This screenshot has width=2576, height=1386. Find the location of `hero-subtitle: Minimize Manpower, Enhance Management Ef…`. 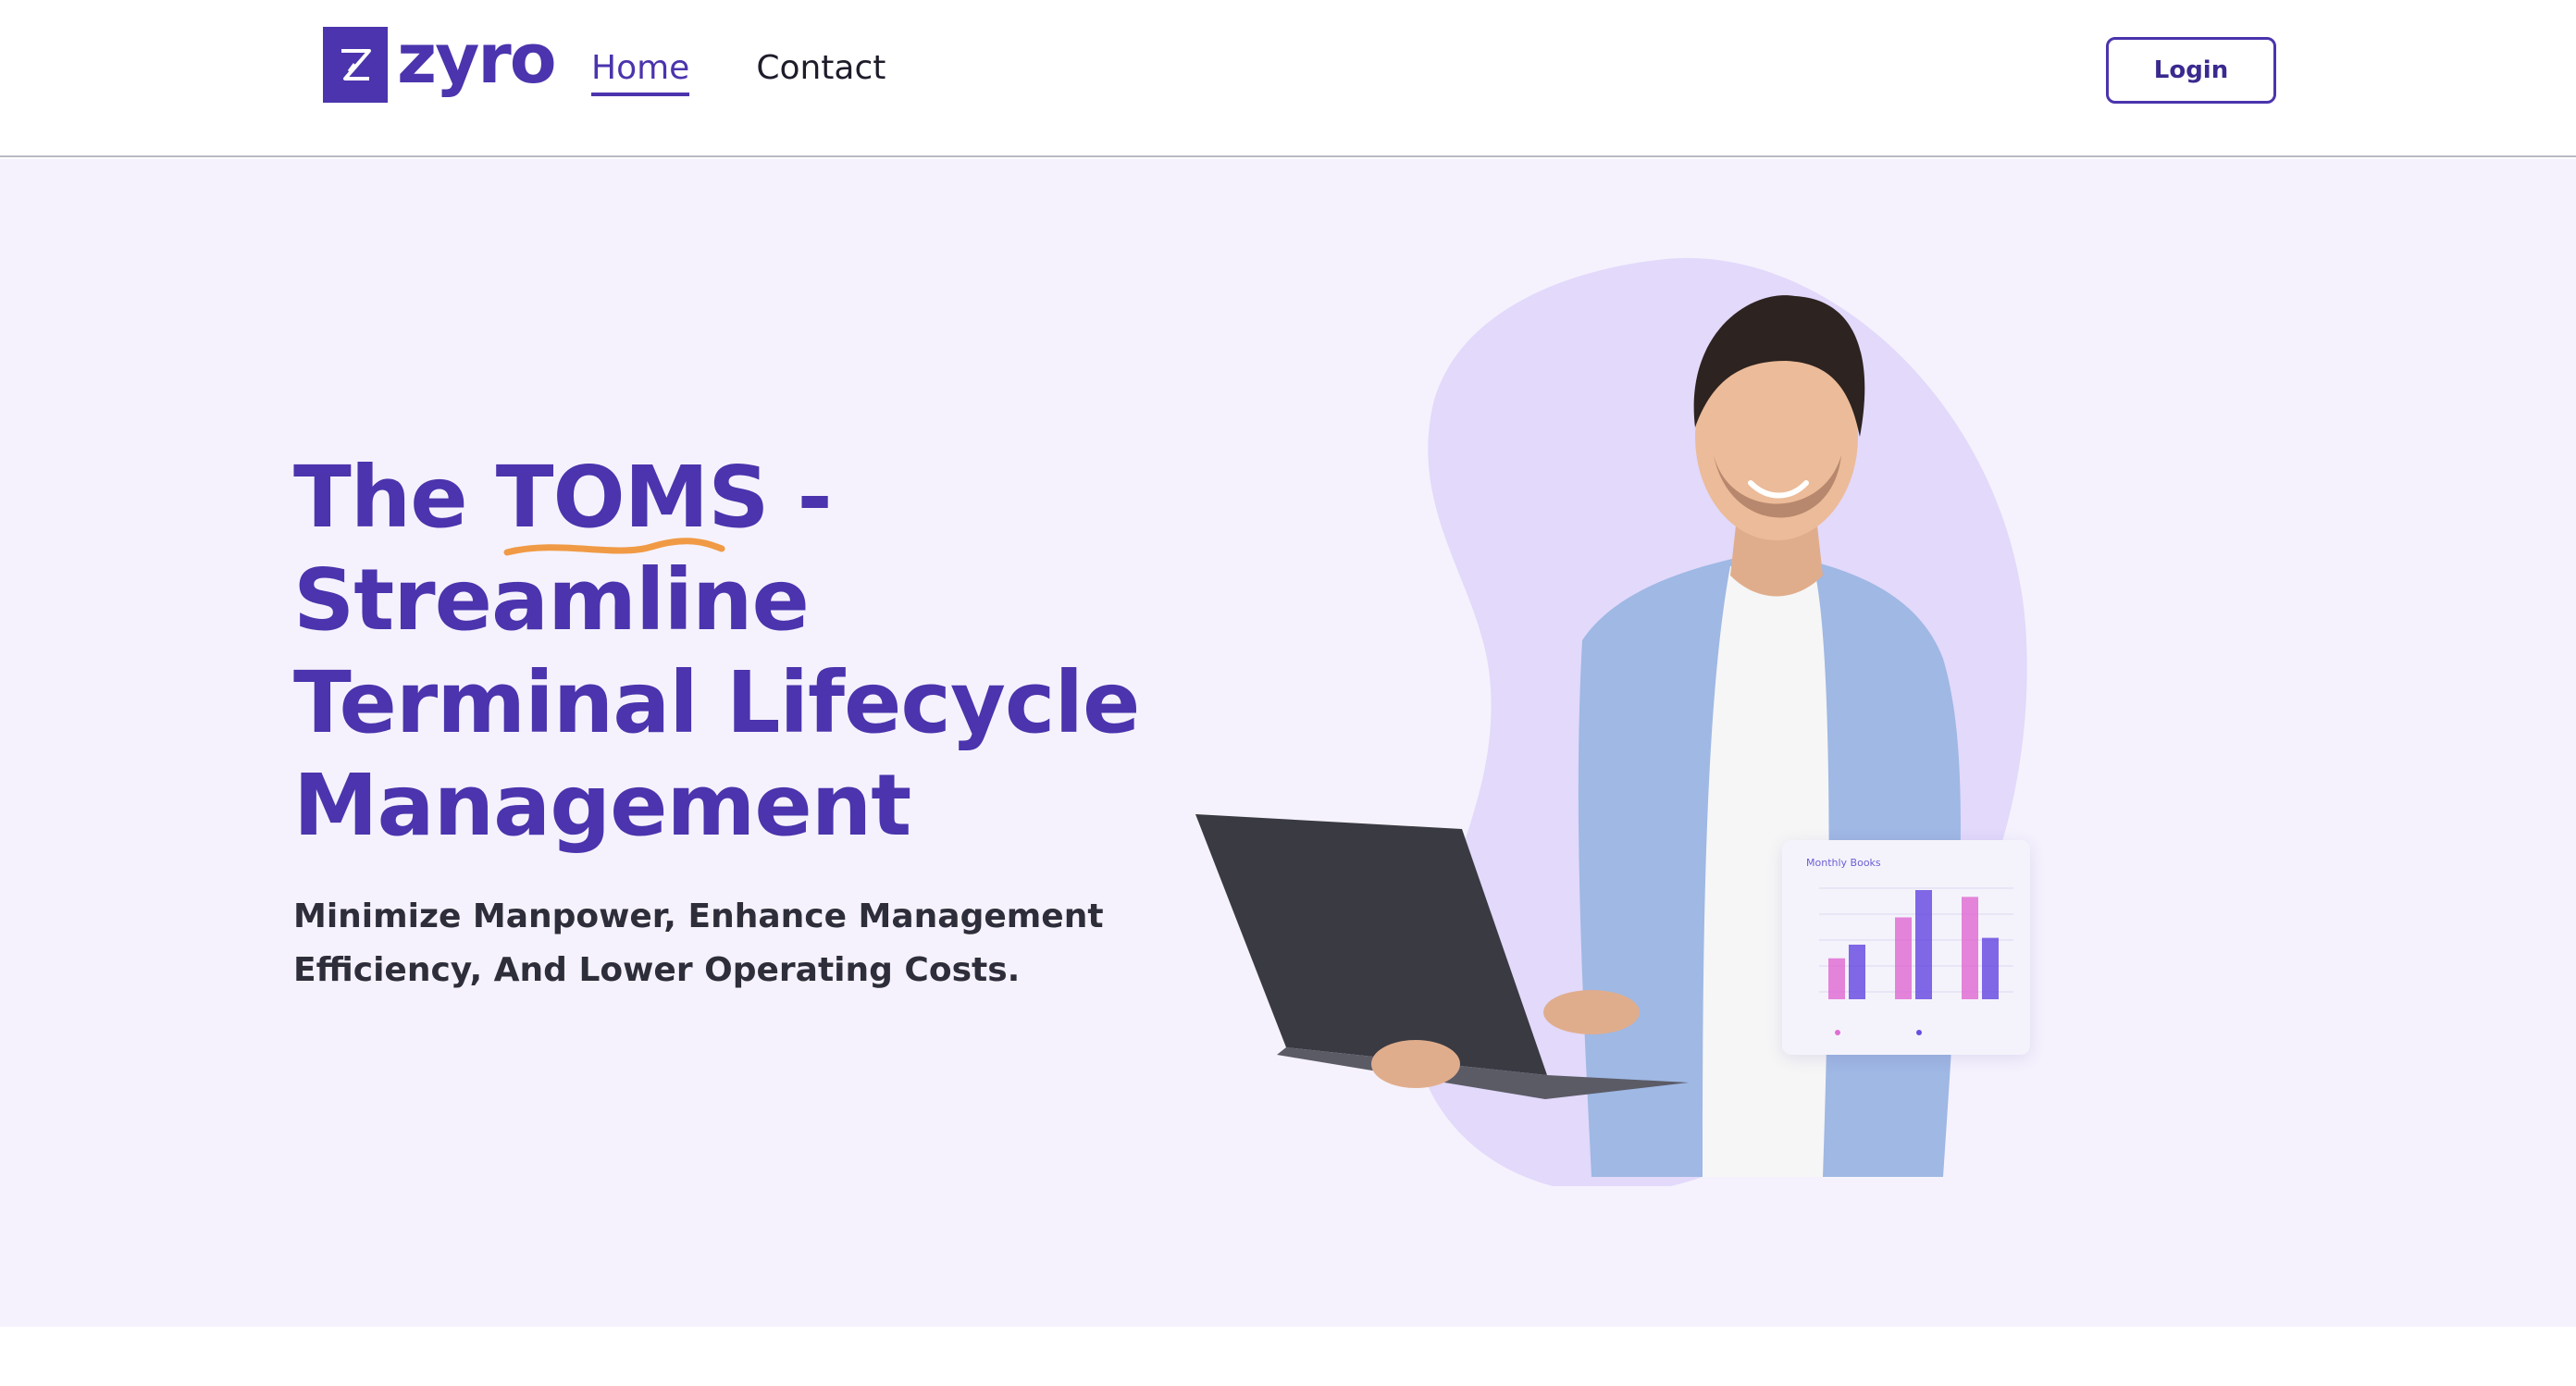

hero-subtitle: Minimize Manpower, Enhance Management Ef… is located at coordinates (709, 944).